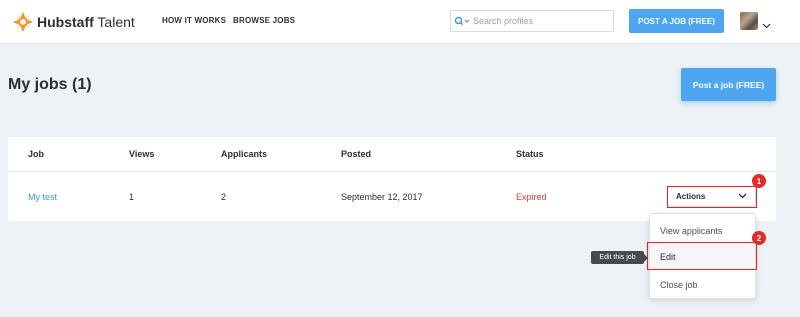  Describe the element at coordinates (646, 258) in the screenshot. I see `tooltip-arrow` at that location.